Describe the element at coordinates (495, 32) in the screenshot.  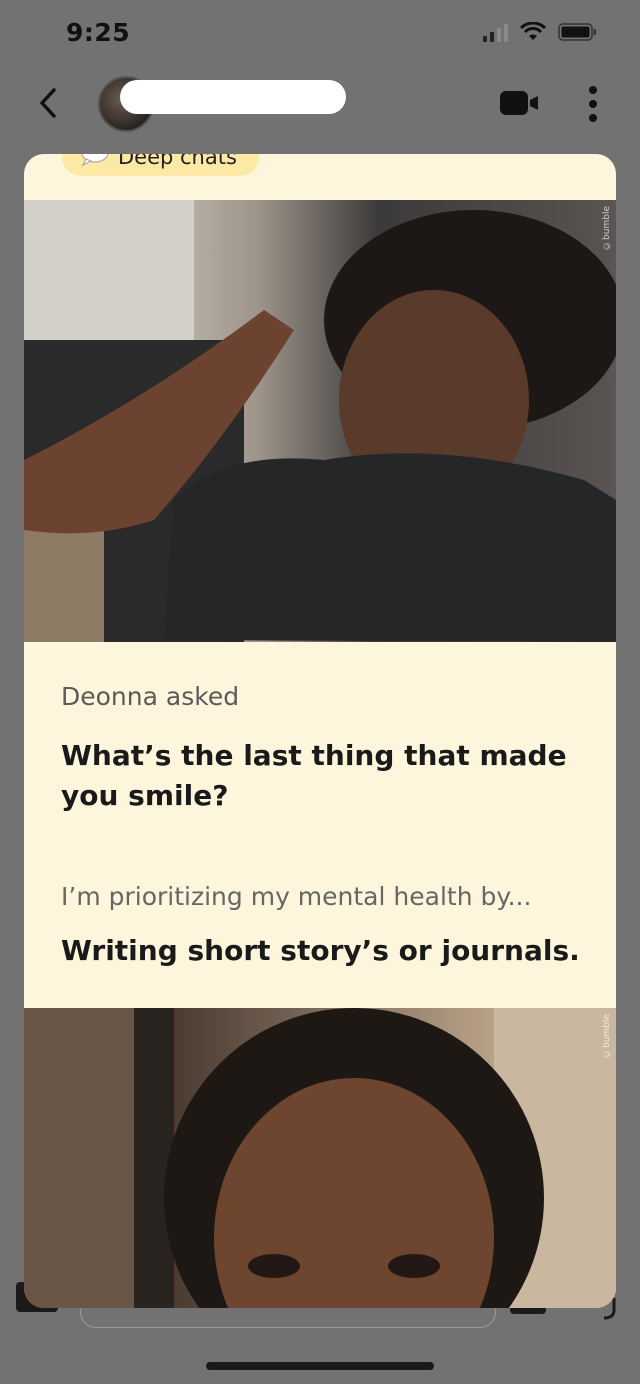
I see `cellular-signal-icon` at that location.